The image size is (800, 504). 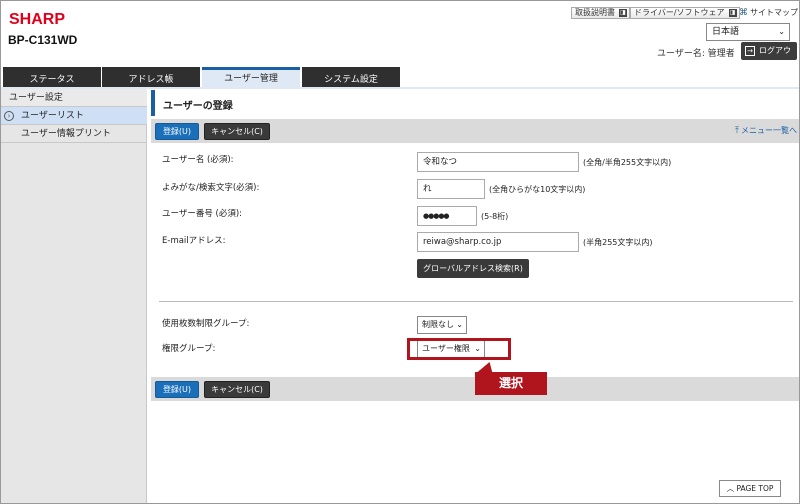 What do you see at coordinates (447, 216) in the screenshot?
I see `user-number-input: ●●●●●` at bounding box center [447, 216].